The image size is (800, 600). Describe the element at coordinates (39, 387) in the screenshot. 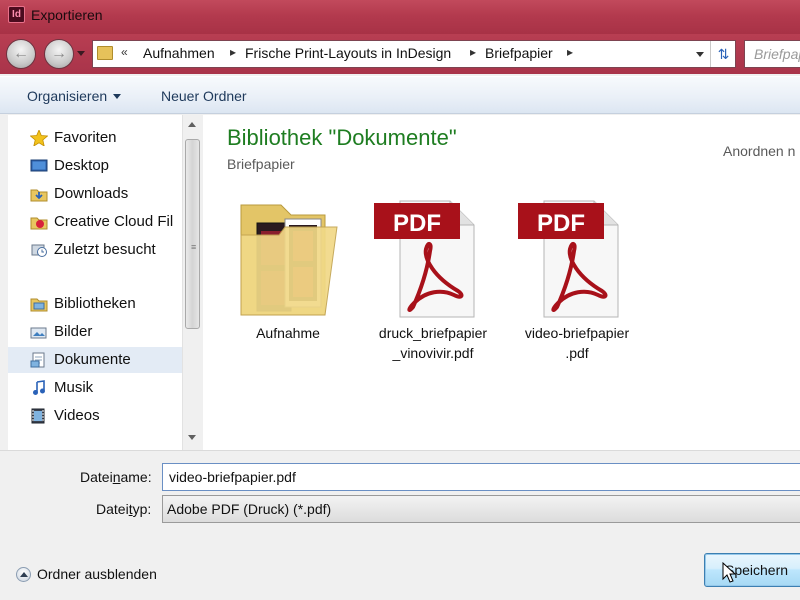

I see `music-icon` at that location.